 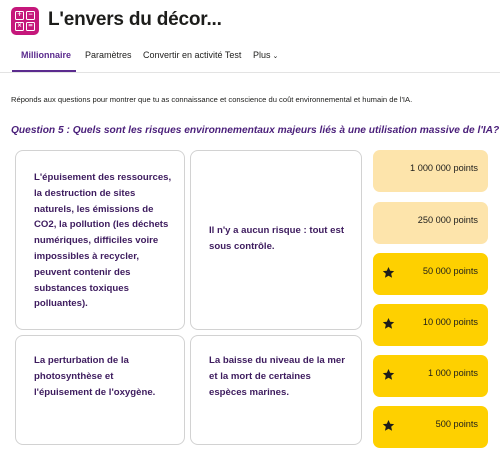 I want to click on ladder-rung-500: 500 points, so click(x=430, y=427).